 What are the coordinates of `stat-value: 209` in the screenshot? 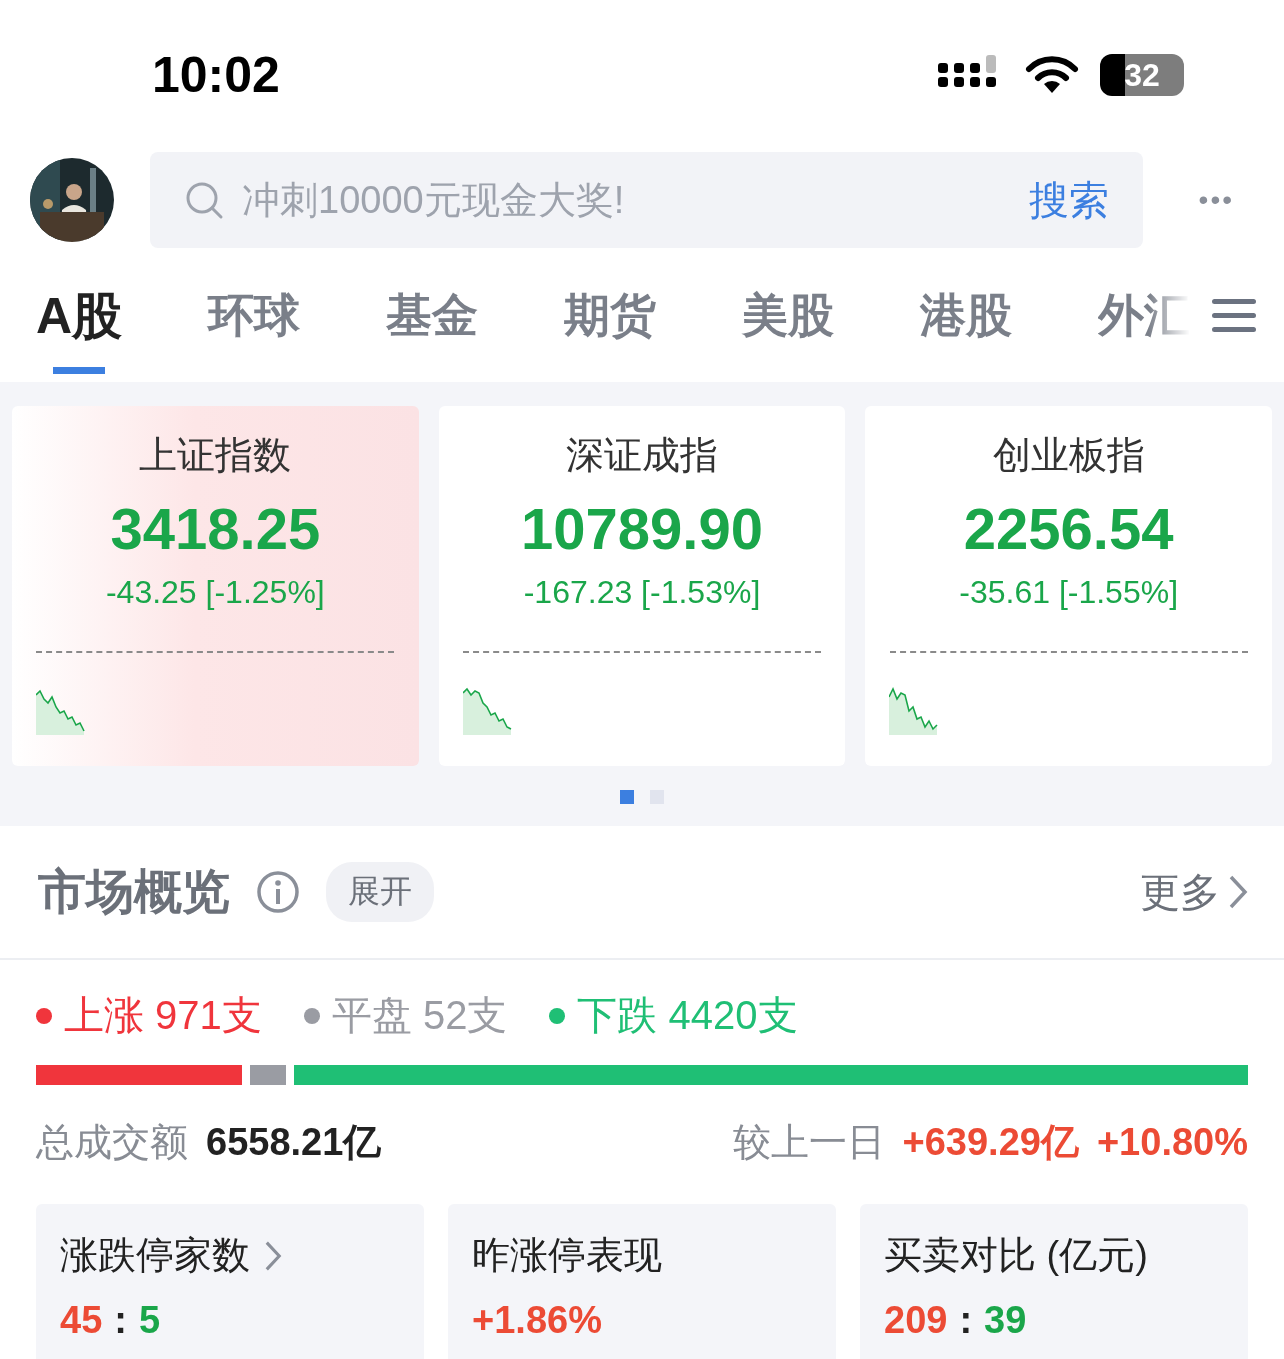 It's located at (916, 1320).